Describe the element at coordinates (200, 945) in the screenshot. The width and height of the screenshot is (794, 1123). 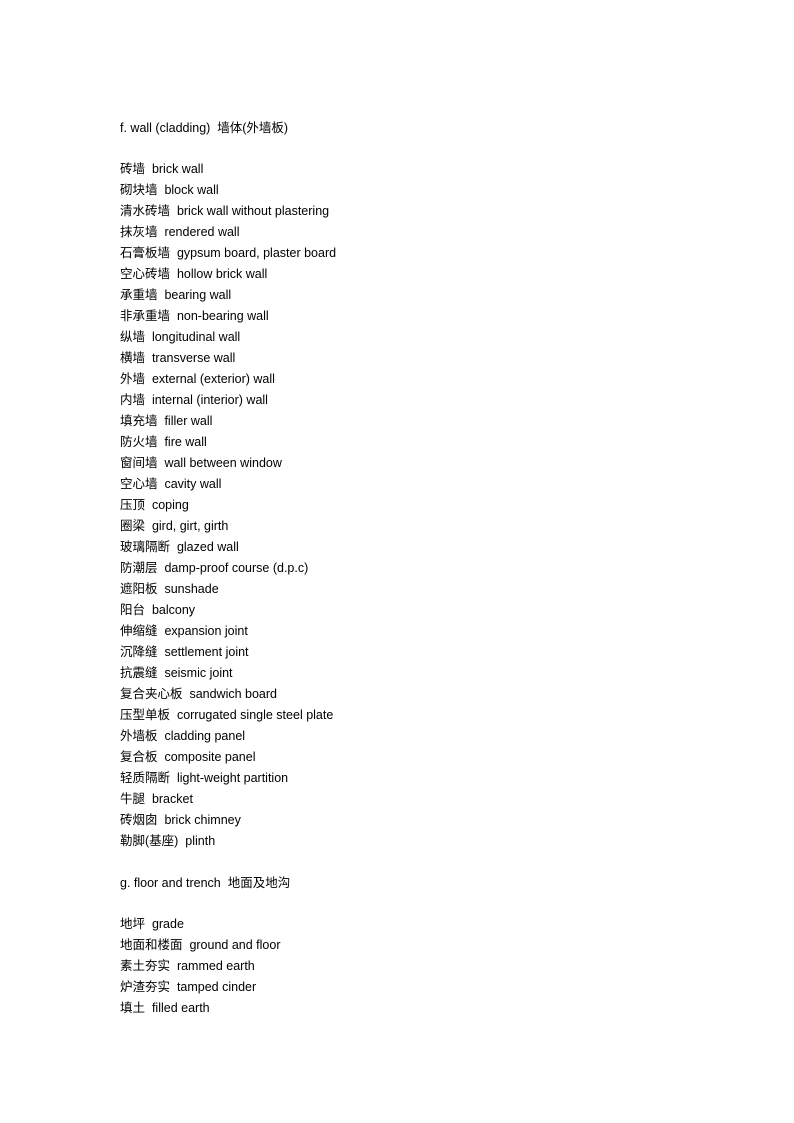
I see `glossary-entry: 地面和楼面 ground and floor` at that location.